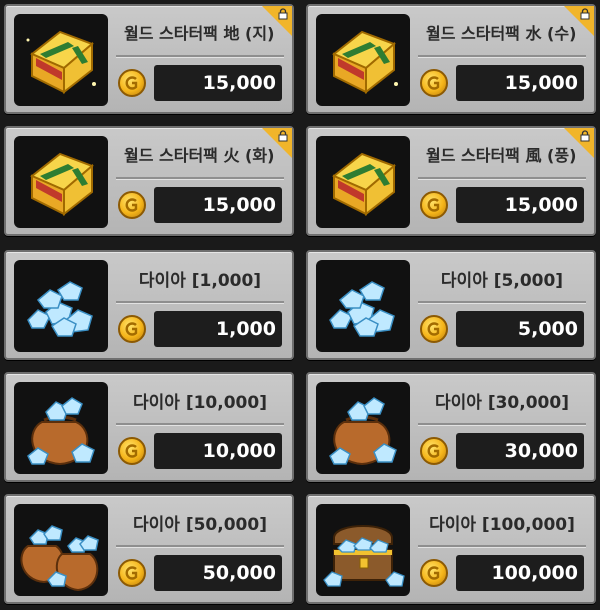 Image resolution: width=600 pixels, height=610 pixels. I want to click on item-title: 다이아 [100,000], so click(502, 525).